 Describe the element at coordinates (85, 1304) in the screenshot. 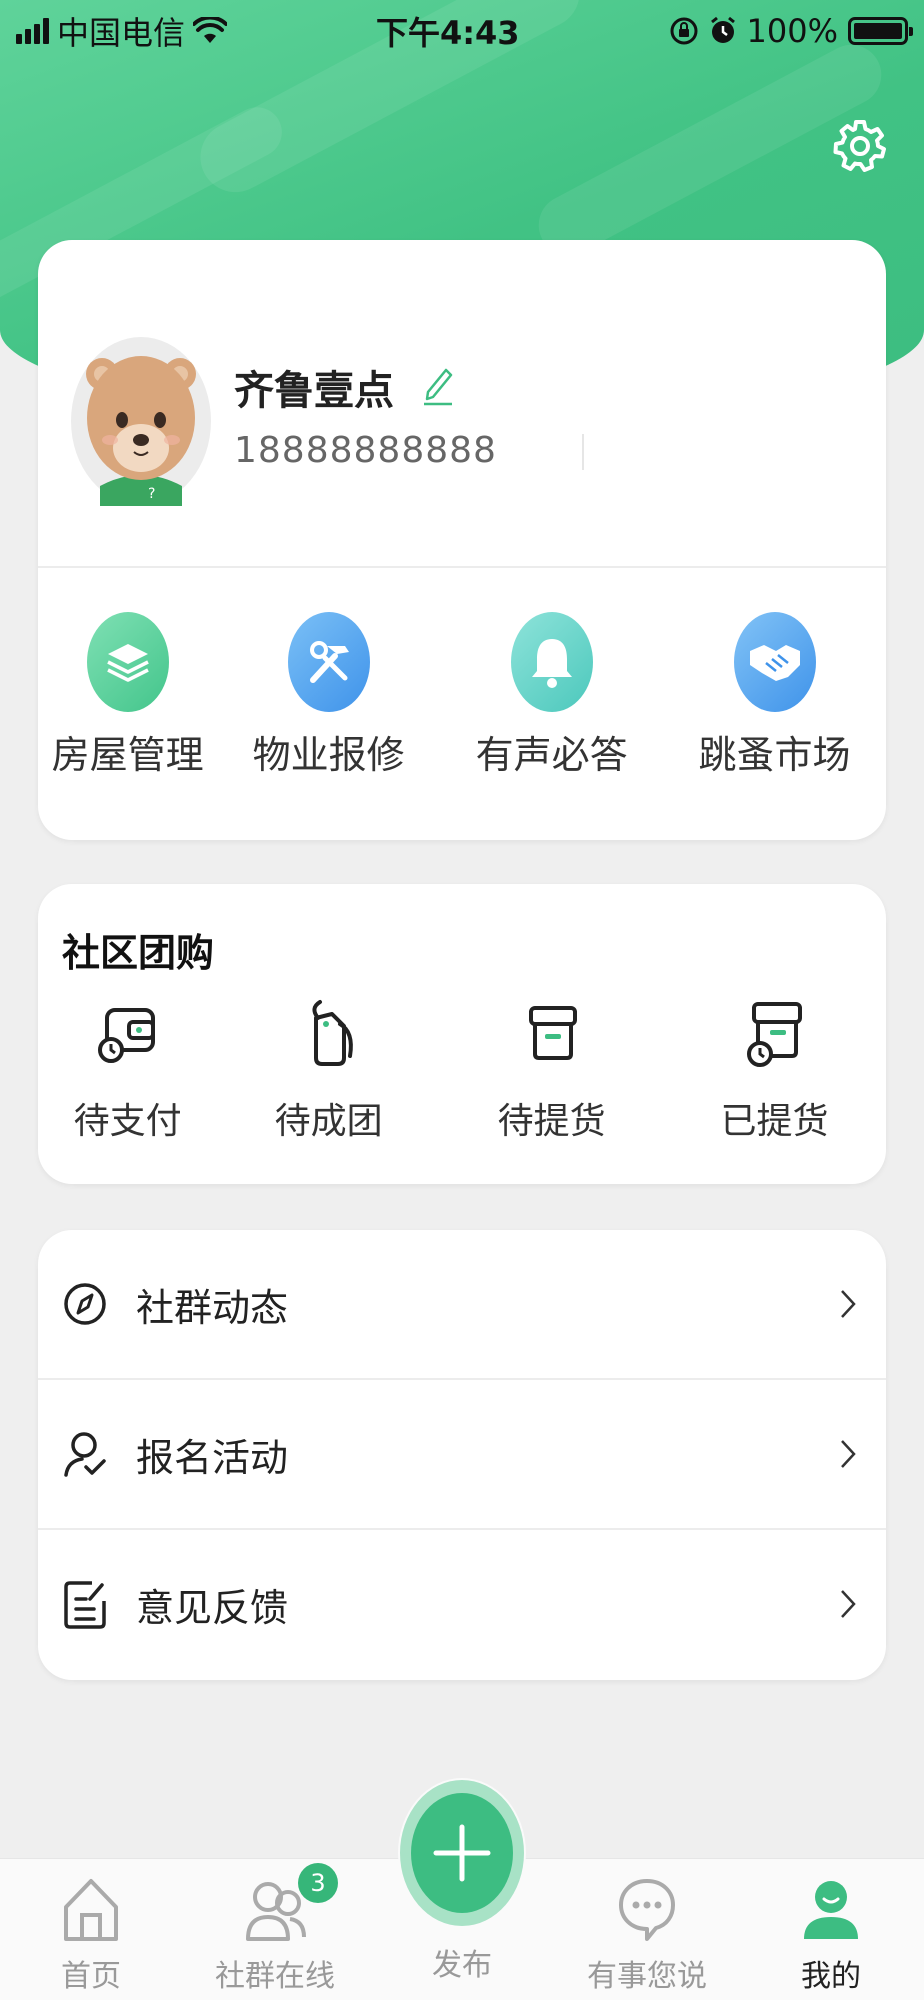

I see `compass-icon` at that location.